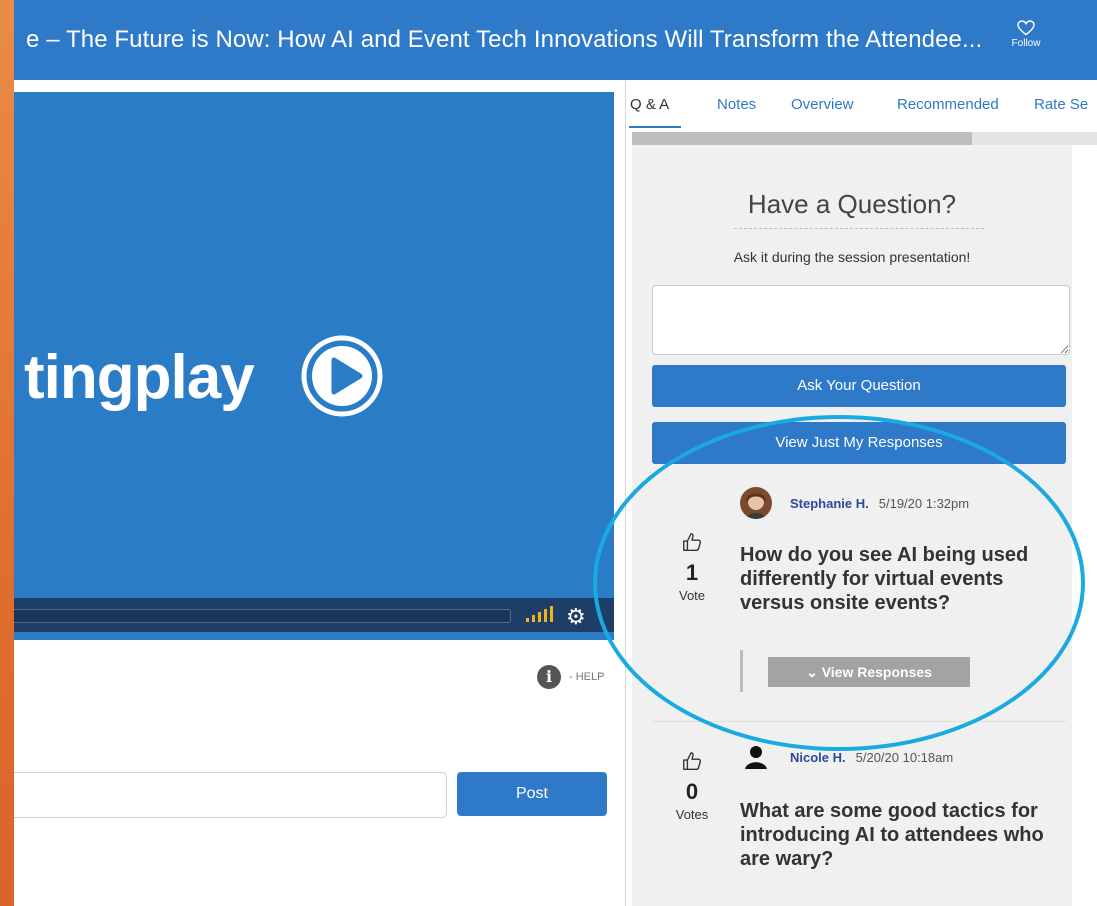 The height and width of the screenshot is (906, 1097). What do you see at coordinates (818, 757) in the screenshot?
I see `author-name: Nicole H.` at bounding box center [818, 757].